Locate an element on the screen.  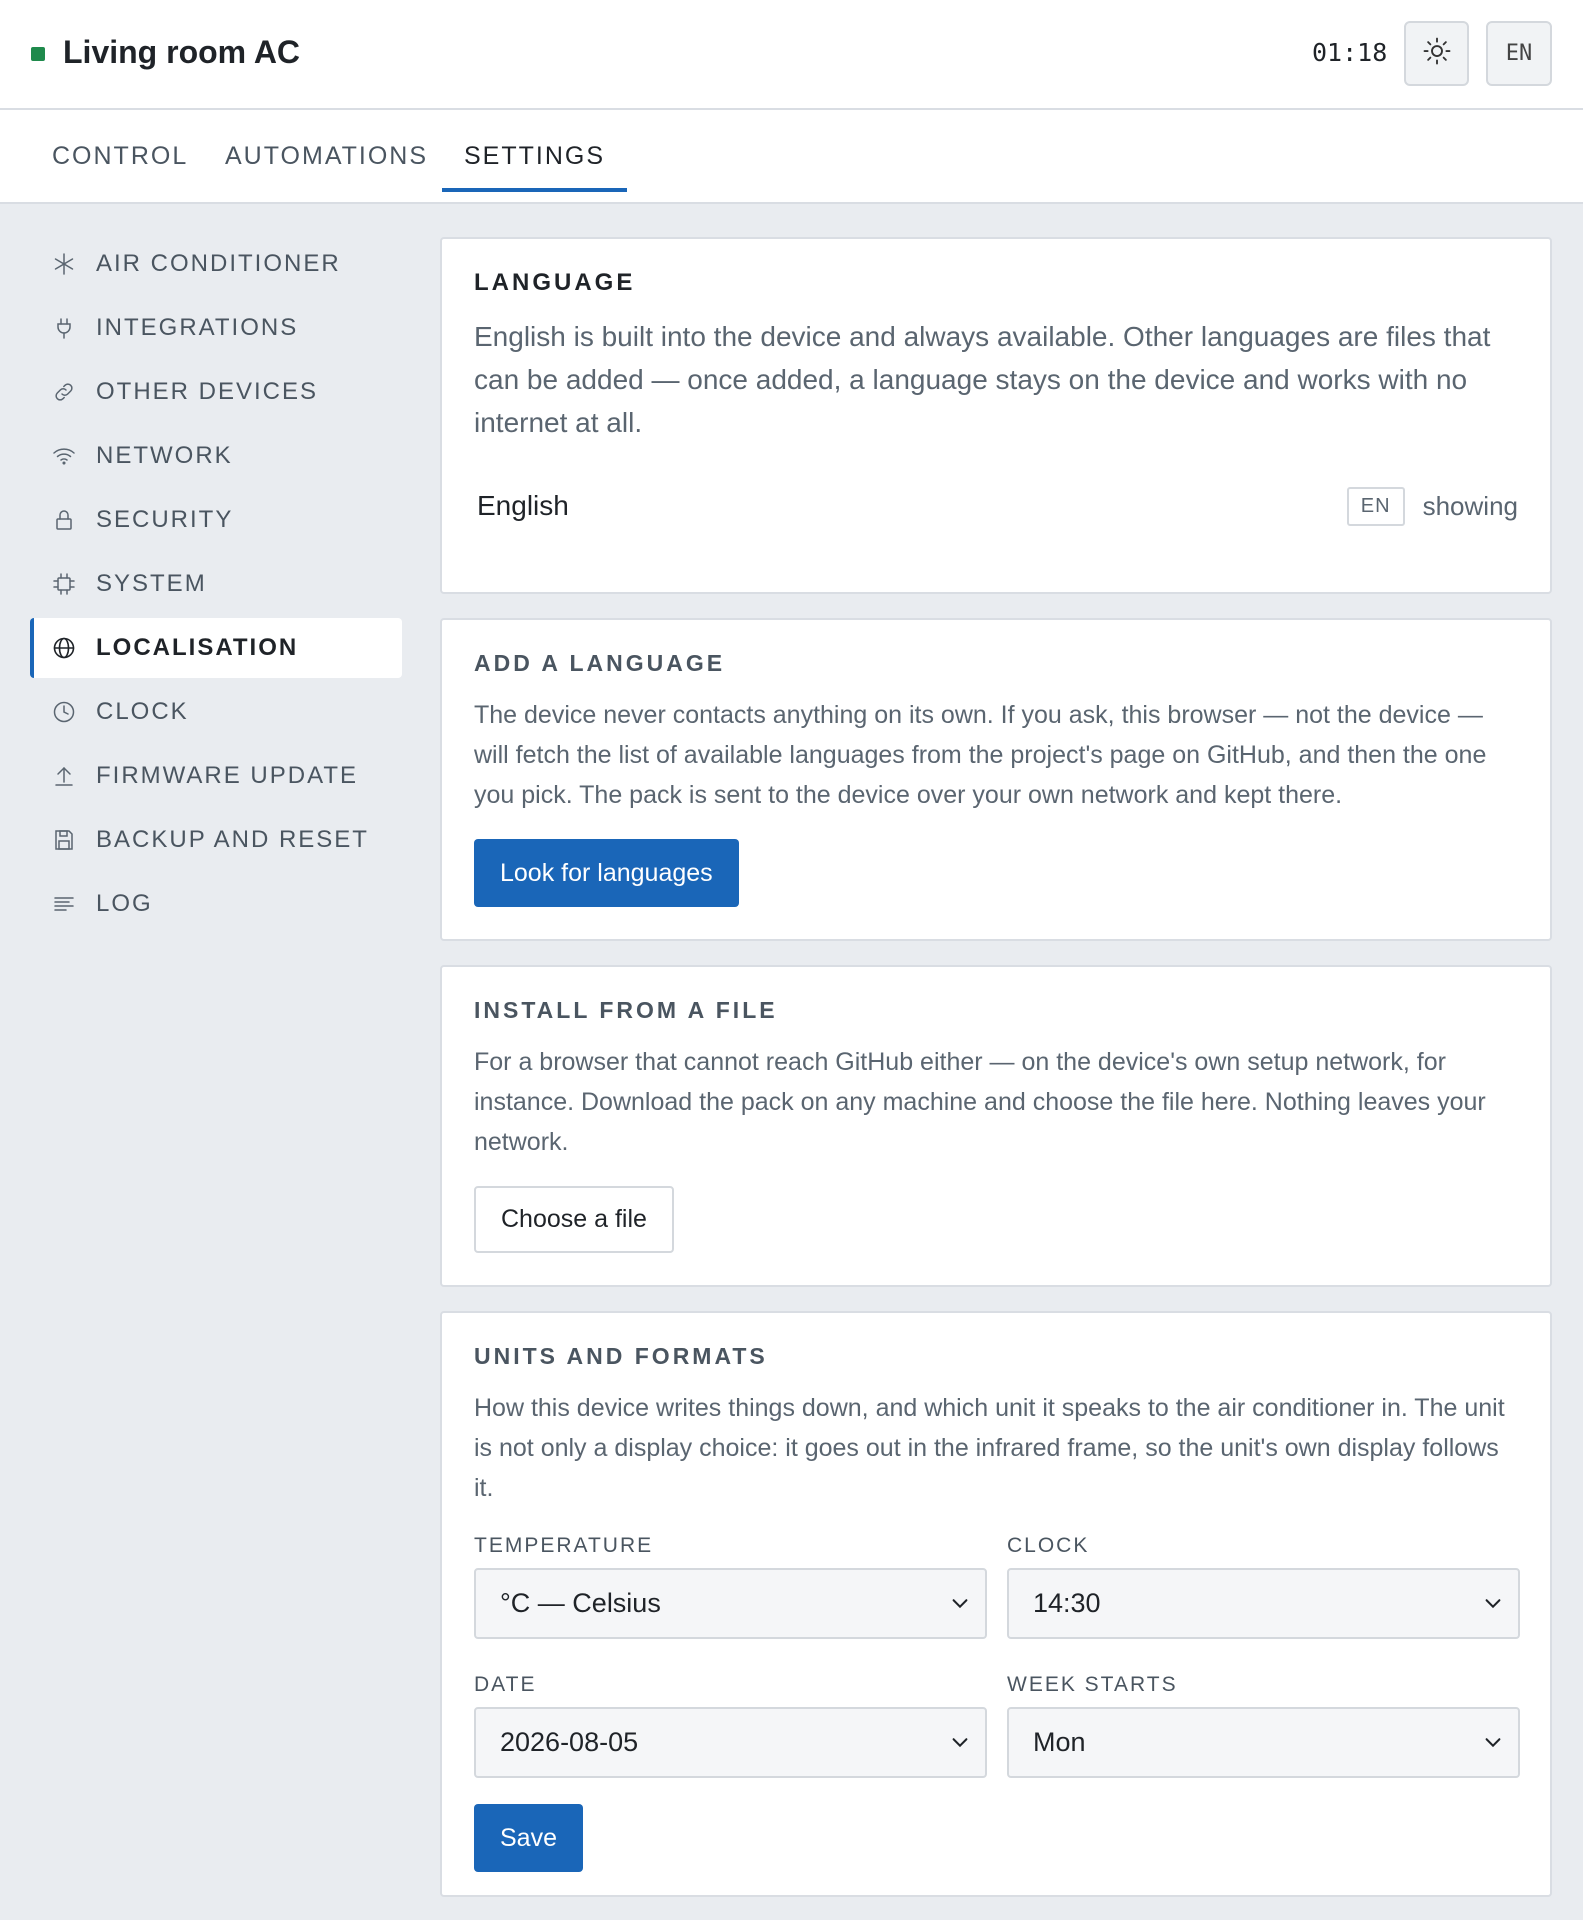
link-icon is located at coordinates (64, 392).